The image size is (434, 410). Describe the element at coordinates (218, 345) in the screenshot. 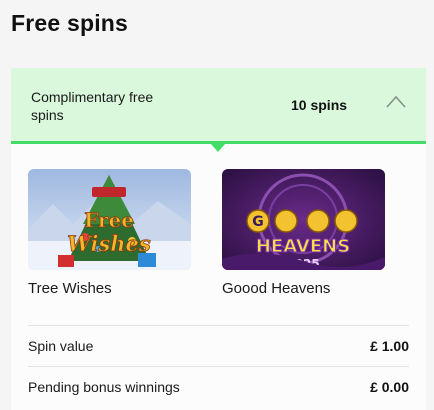

I see `spin-value-row: Spin value £ 1.00` at that location.